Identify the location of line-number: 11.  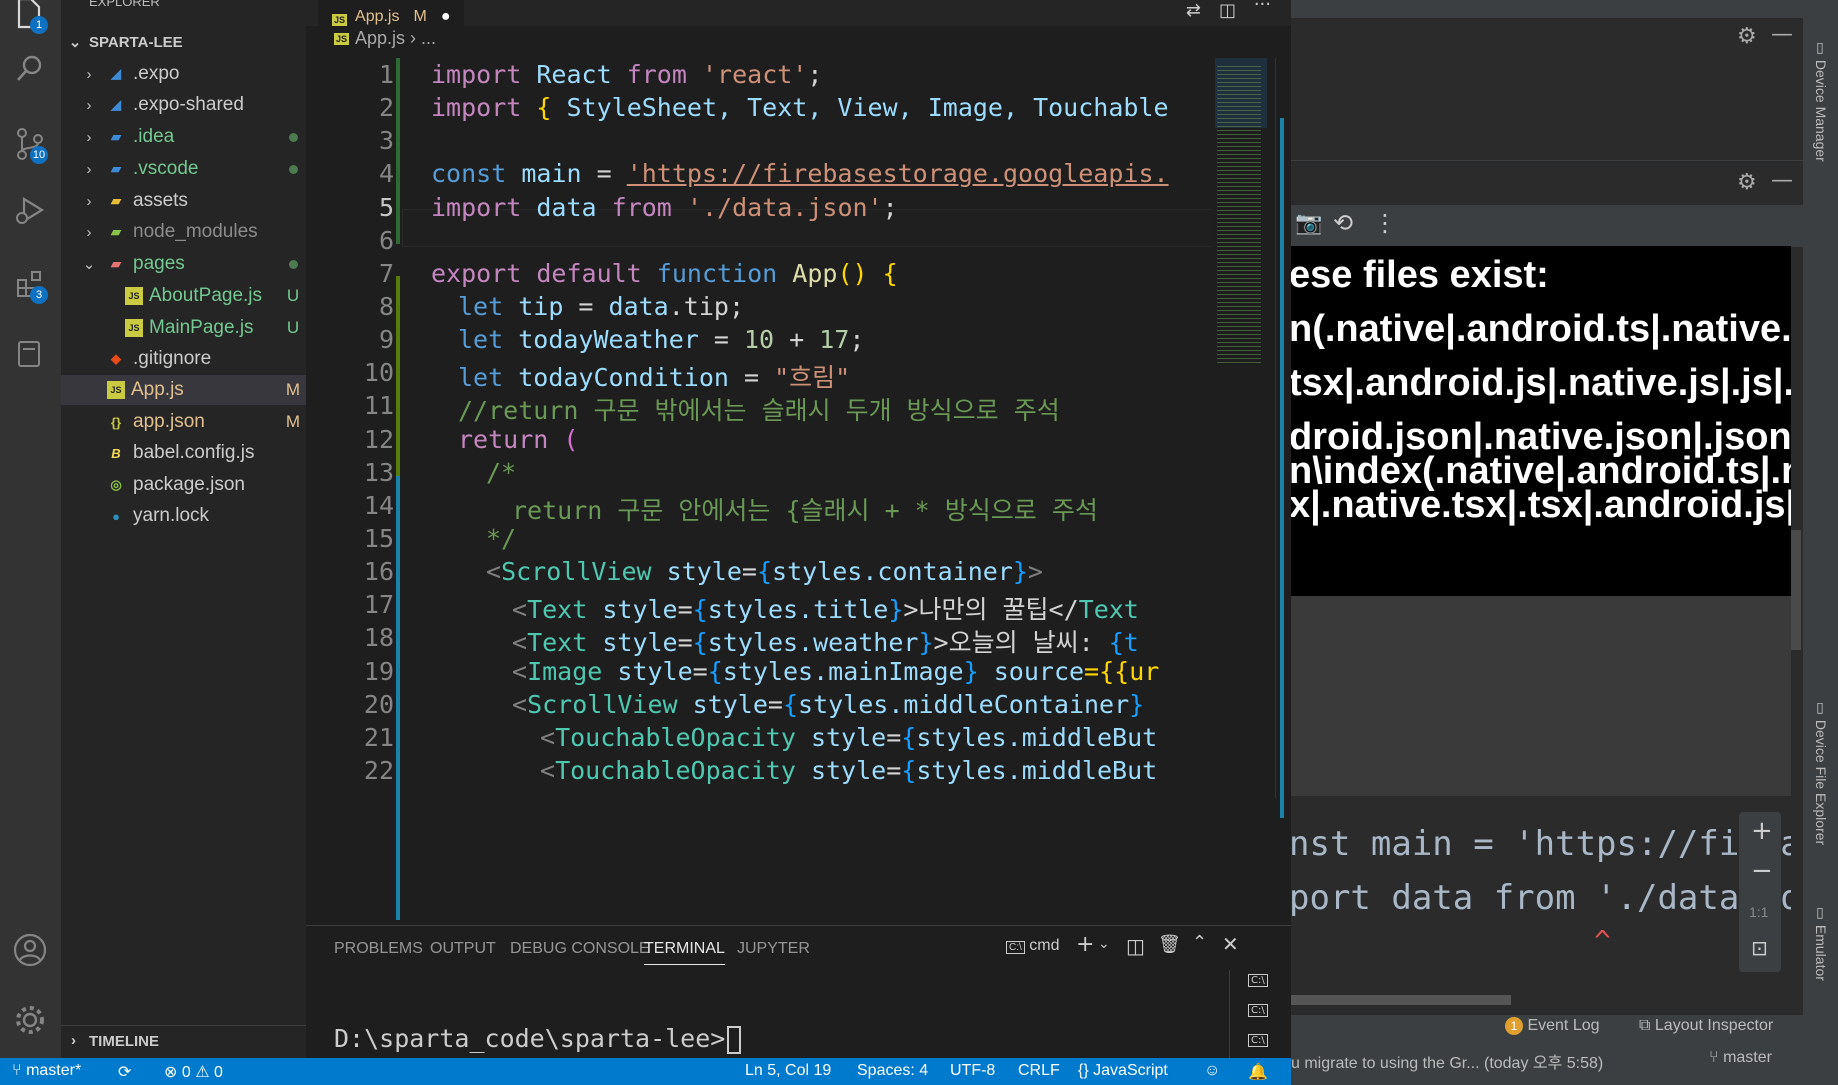
(378, 405).